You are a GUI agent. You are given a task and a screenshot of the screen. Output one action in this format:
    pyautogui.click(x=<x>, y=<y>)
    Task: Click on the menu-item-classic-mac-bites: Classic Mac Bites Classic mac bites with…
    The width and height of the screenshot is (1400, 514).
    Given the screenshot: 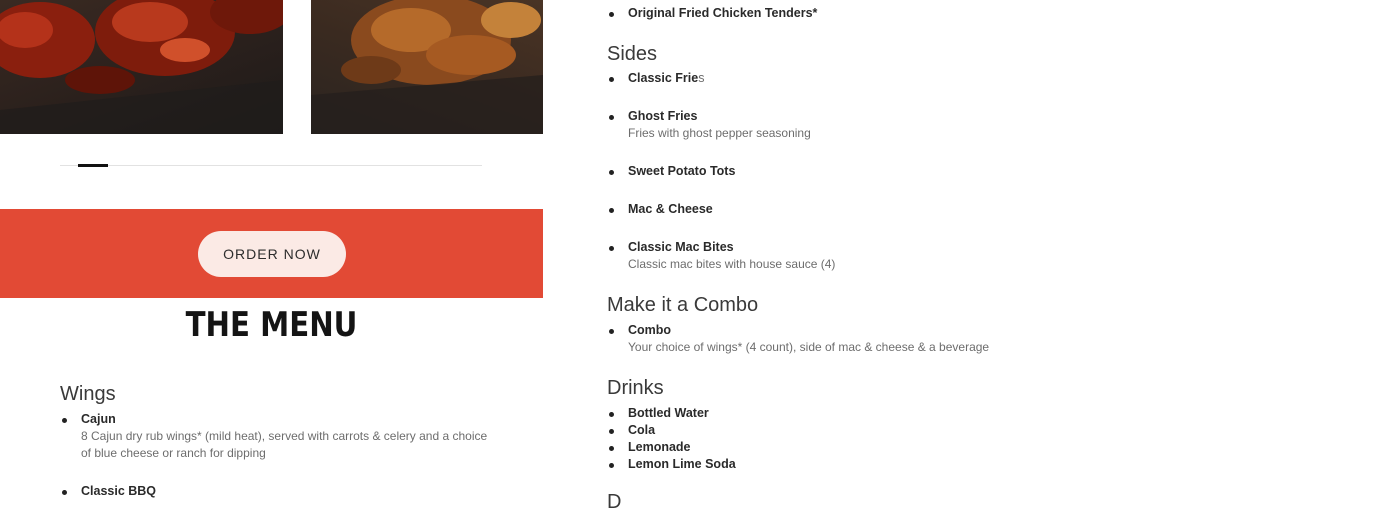 What is the action you would take?
    pyautogui.click(x=857, y=256)
    